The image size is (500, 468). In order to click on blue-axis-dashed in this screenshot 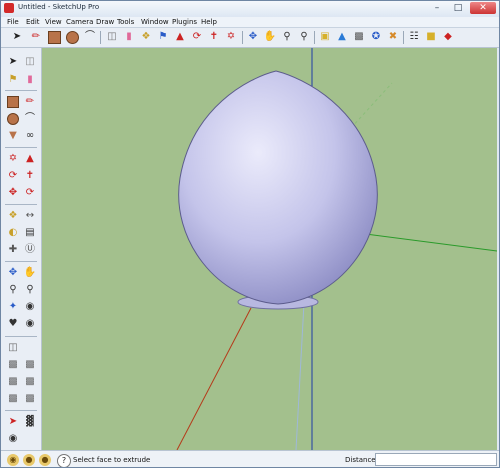, I will do `click(300, 376)`.